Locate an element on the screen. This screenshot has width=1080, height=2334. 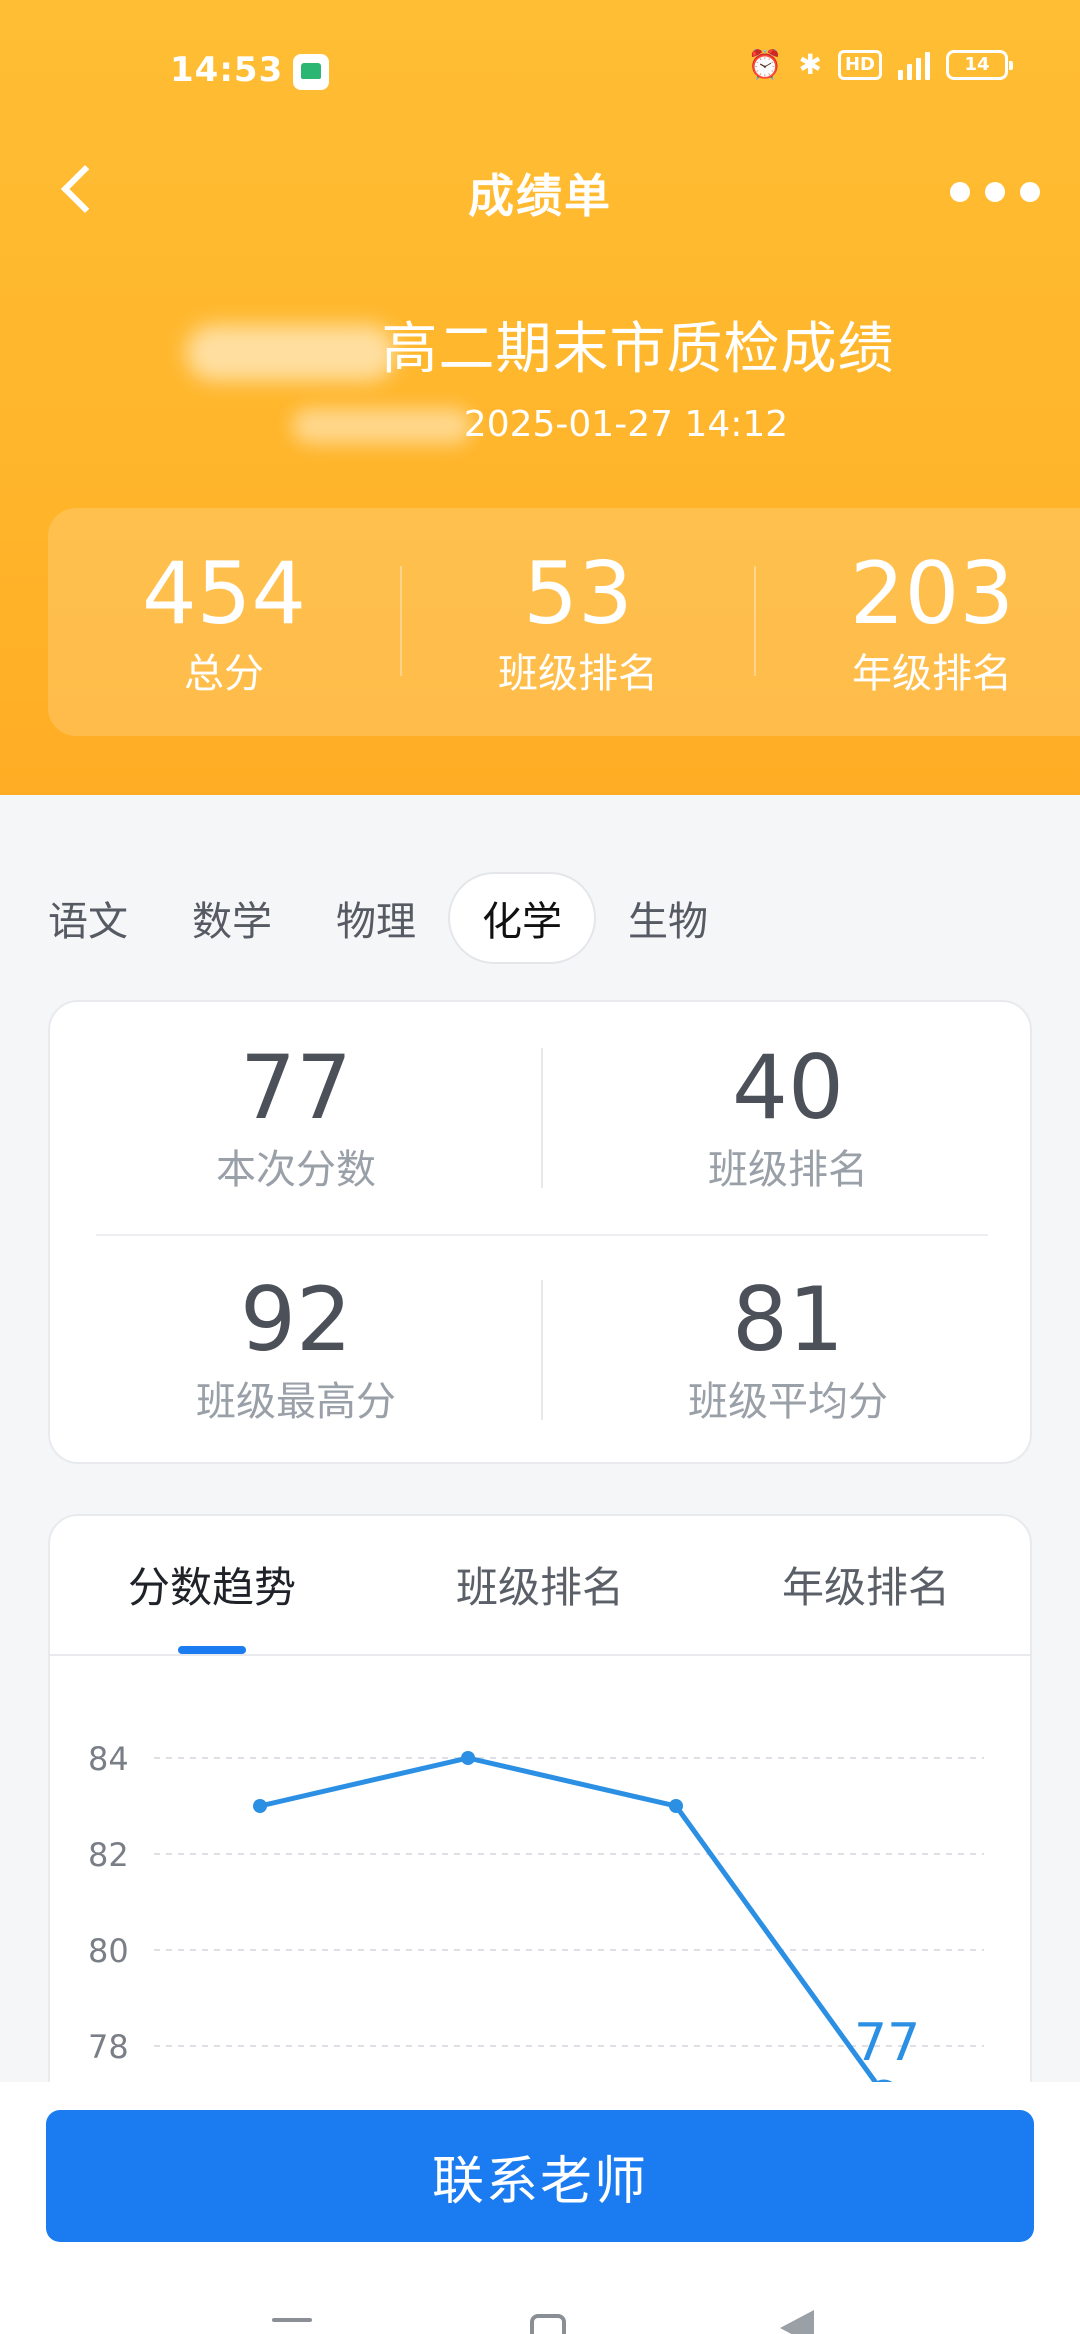
class-average-label: 班级平均分 is located at coordinates (788, 1402).